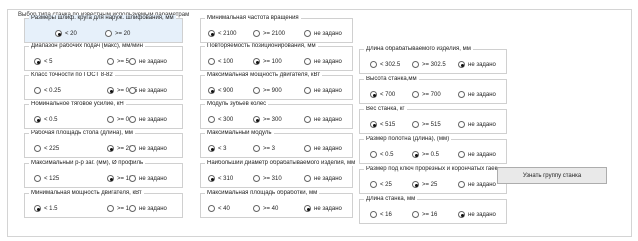 Image resolution: width=638 pixels, height=241 pixels. Describe the element at coordinates (220, 61) in the screenshot. I see `radio-option: < 100` at that location.